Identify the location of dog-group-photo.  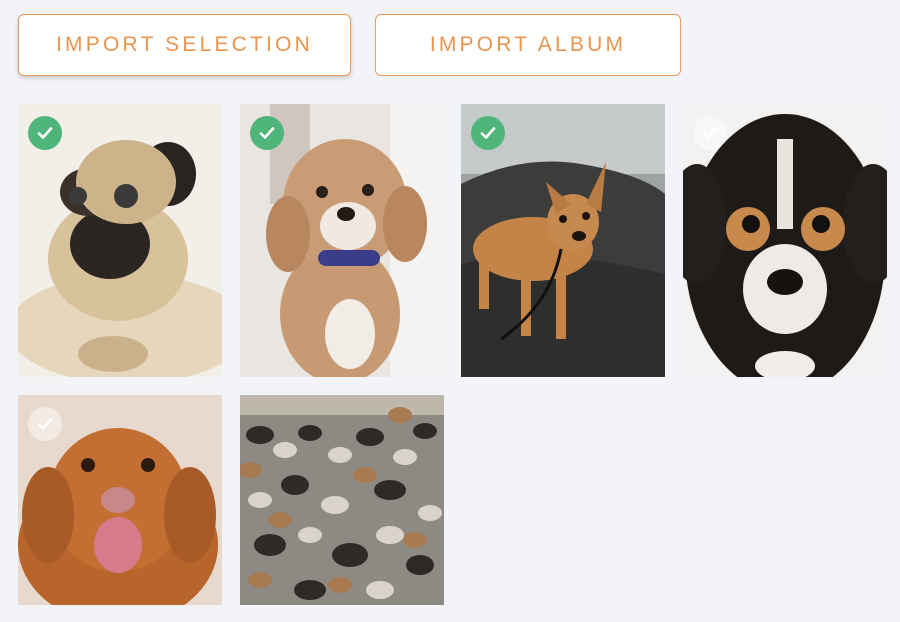
(342, 500).